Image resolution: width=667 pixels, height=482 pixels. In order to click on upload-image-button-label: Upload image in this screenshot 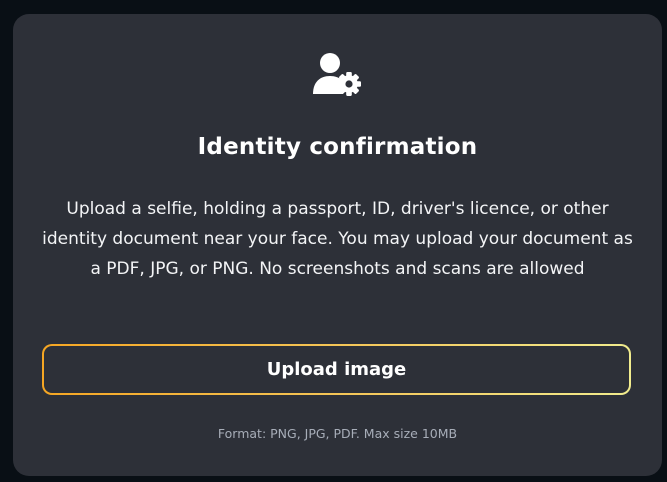, I will do `click(336, 369)`.